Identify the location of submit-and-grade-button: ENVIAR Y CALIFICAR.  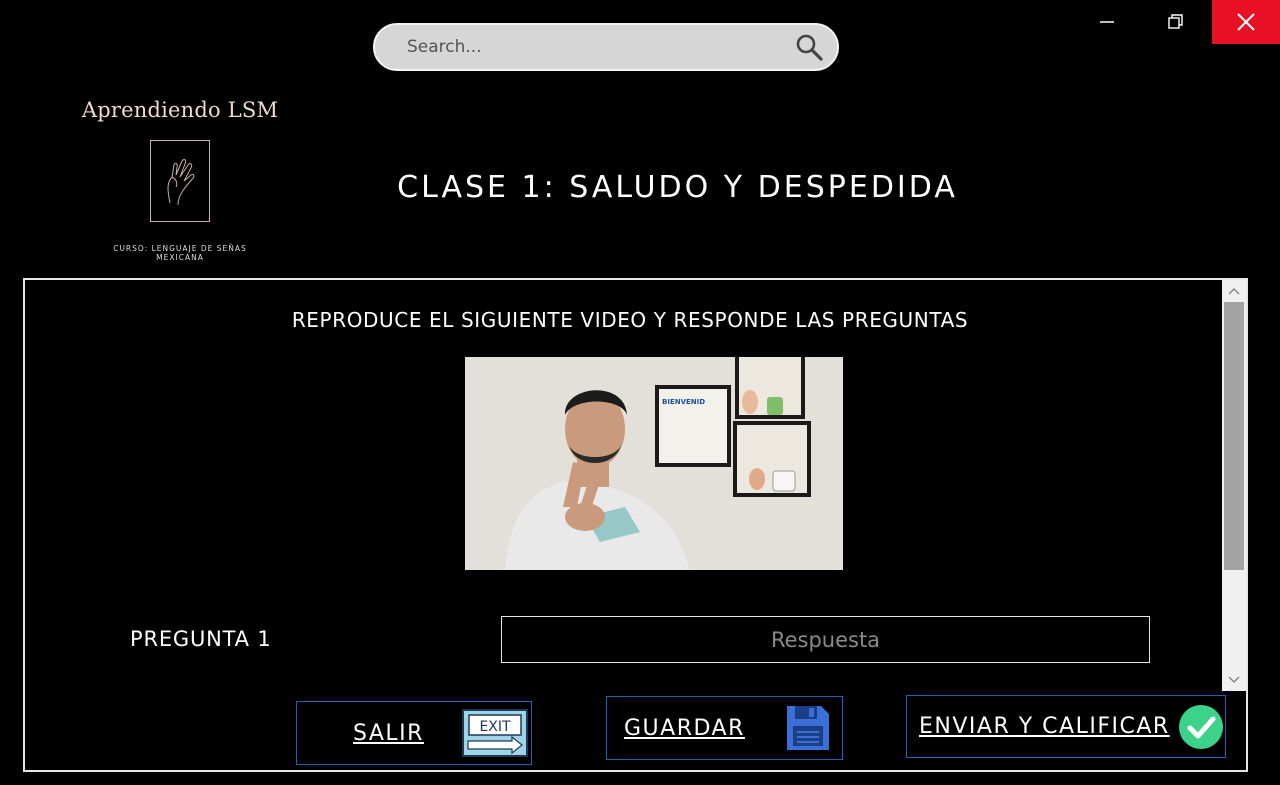
(1066, 726).